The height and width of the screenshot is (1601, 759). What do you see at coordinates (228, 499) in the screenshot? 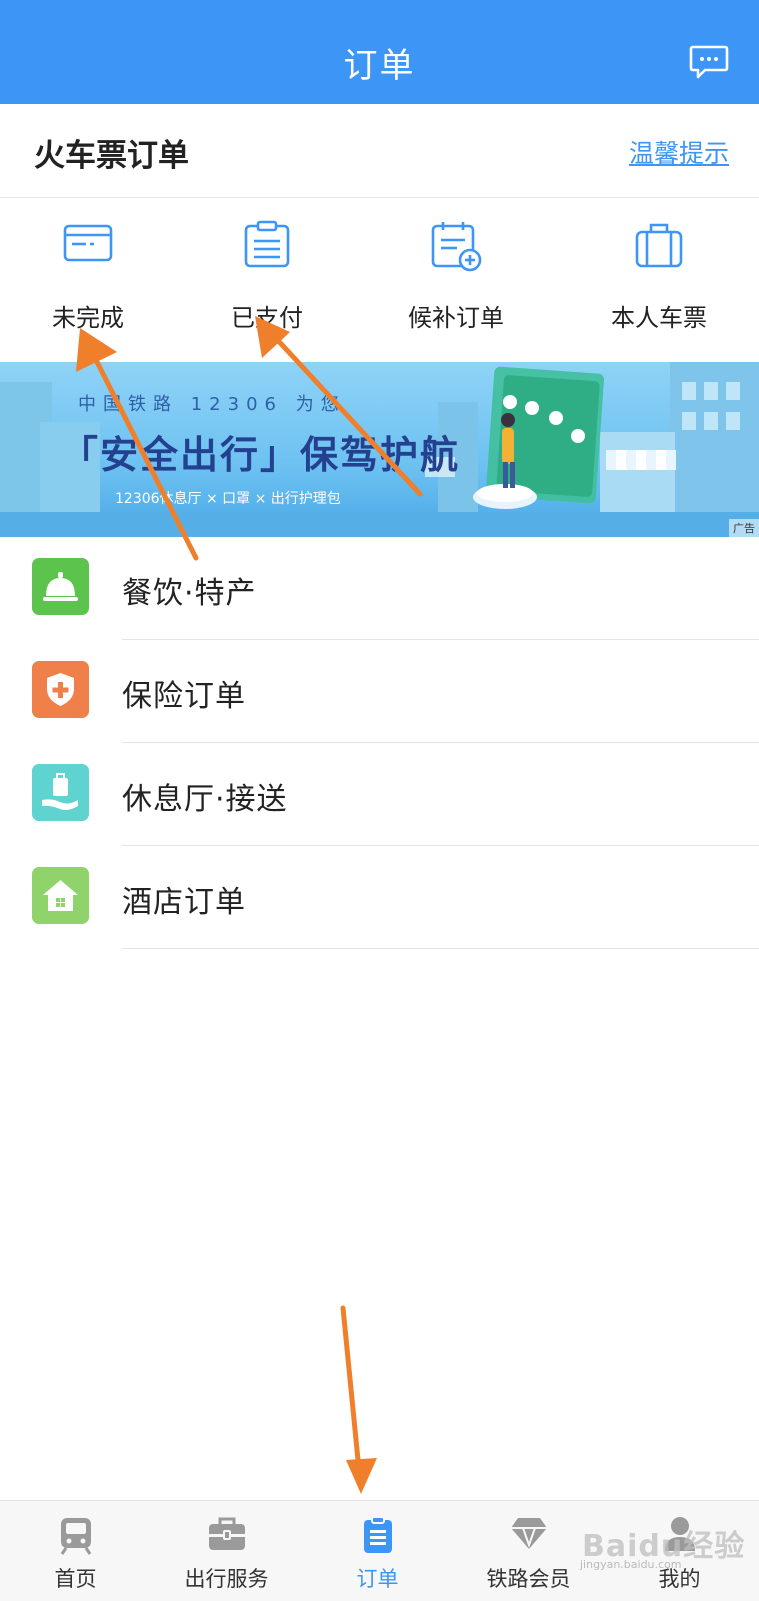
I see `banner-subtext: 12306休息厅 × 口罩 × 出行护理包` at bounding box center [228, 499].